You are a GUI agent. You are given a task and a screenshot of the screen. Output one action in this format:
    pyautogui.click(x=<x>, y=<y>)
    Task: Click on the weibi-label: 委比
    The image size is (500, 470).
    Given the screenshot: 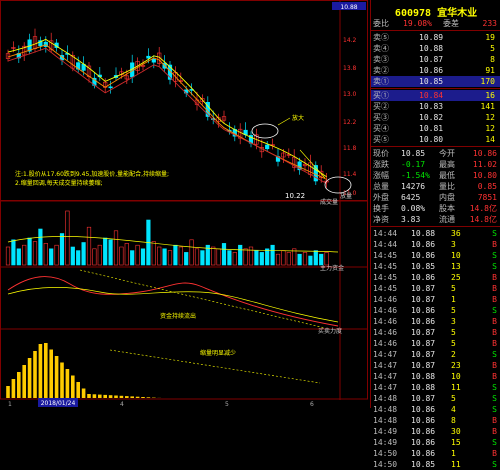 What is the action you would take?
    pyautogui.click(x=381, y=23)
    